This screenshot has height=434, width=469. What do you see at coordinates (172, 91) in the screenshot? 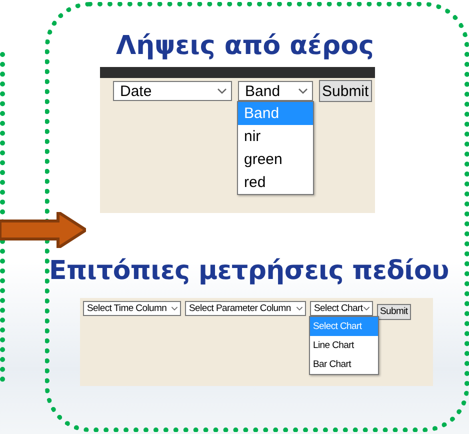
I see `dropdown-select: Date` at bounding box center [172, 91].